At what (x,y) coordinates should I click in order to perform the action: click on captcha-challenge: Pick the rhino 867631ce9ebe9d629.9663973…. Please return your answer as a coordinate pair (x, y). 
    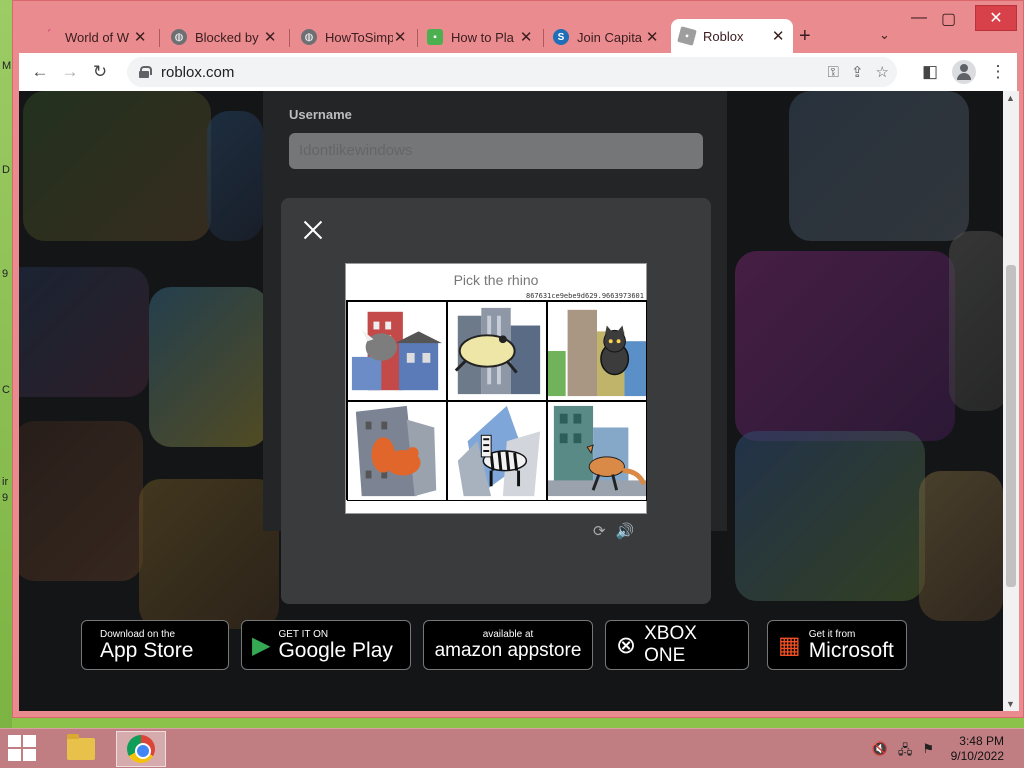
    Looking at the image, I should click on (496, 388).